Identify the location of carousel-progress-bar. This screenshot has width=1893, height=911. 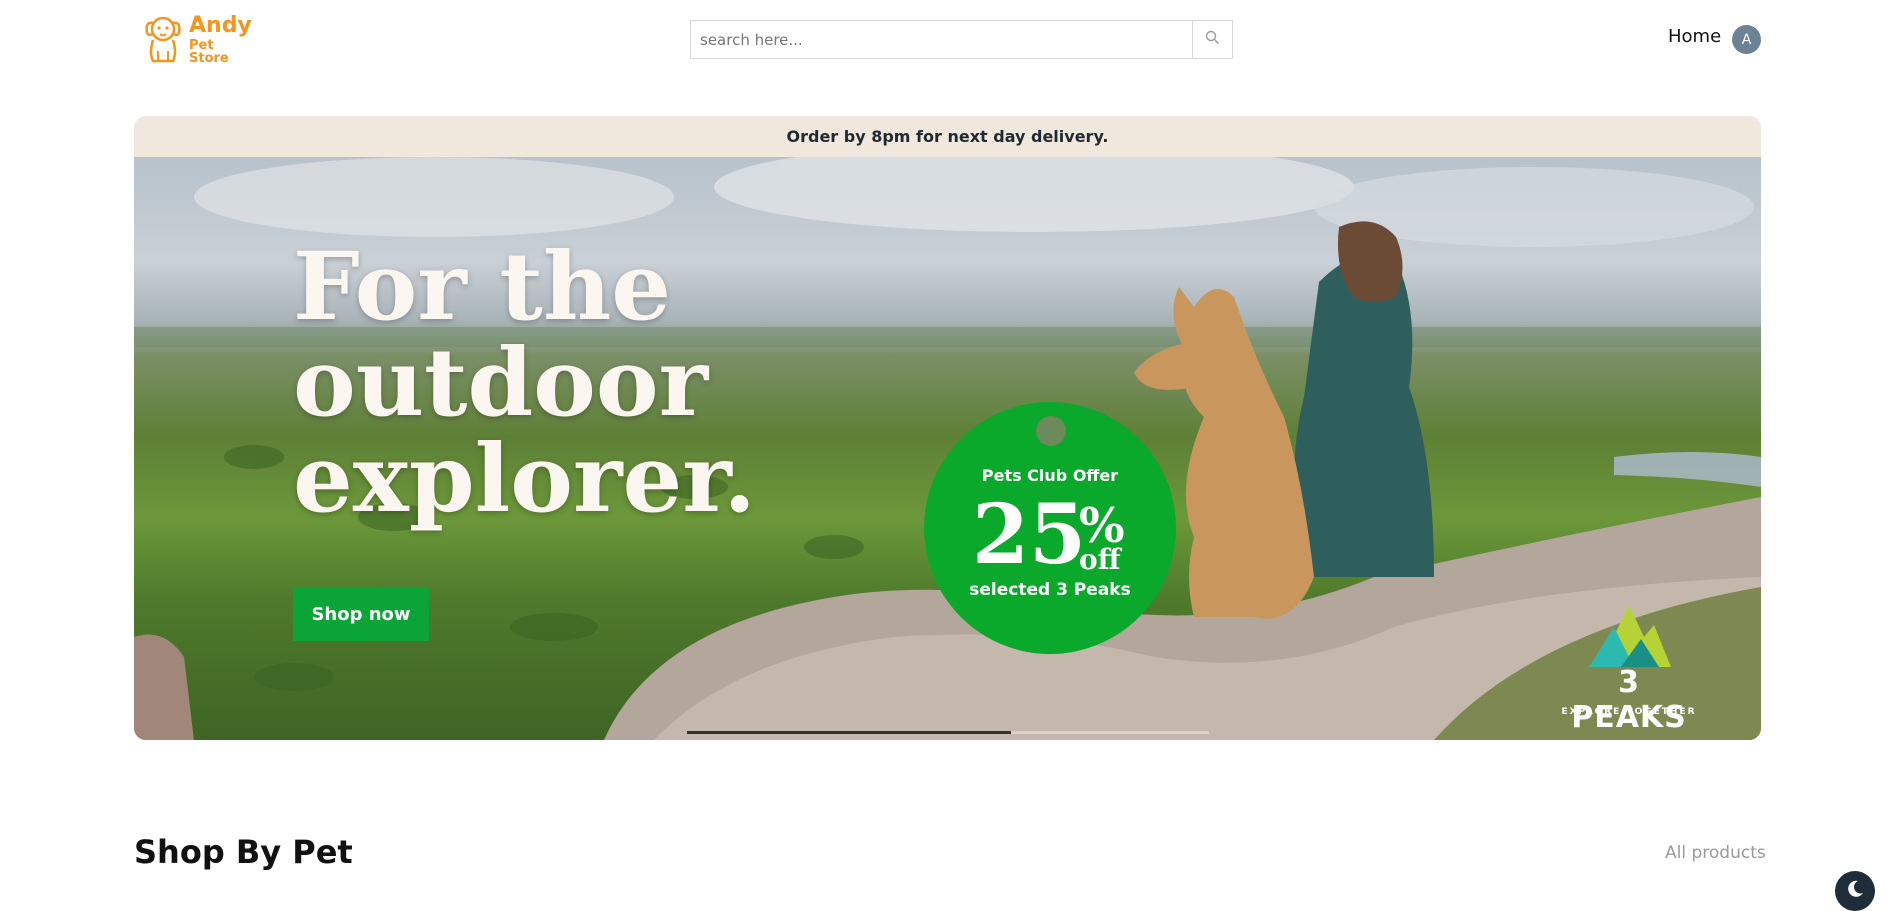
(948, 732).